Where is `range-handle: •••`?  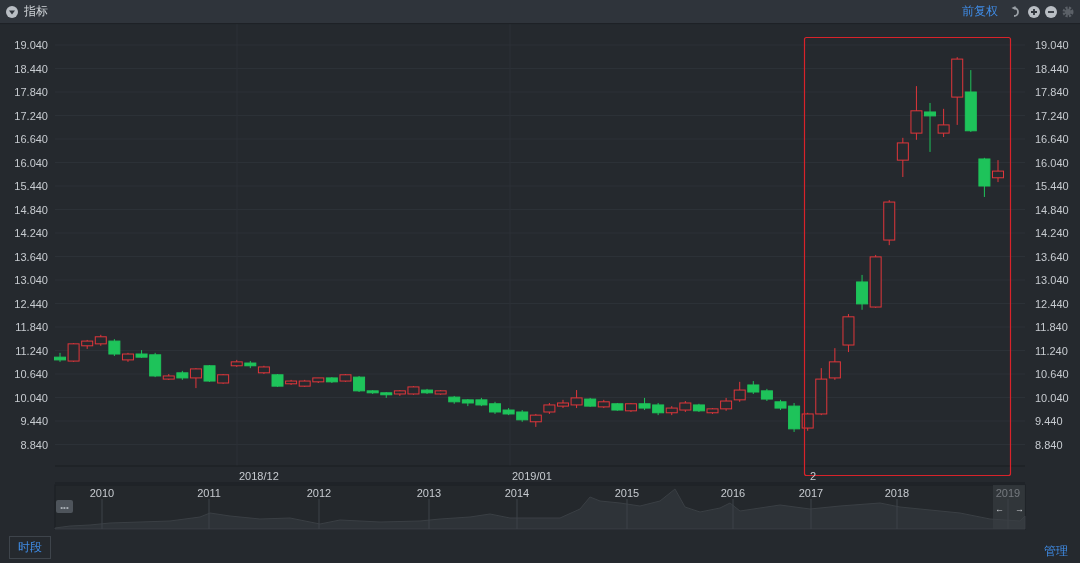 range-handle: ••• is located at coordinates (64, 506).